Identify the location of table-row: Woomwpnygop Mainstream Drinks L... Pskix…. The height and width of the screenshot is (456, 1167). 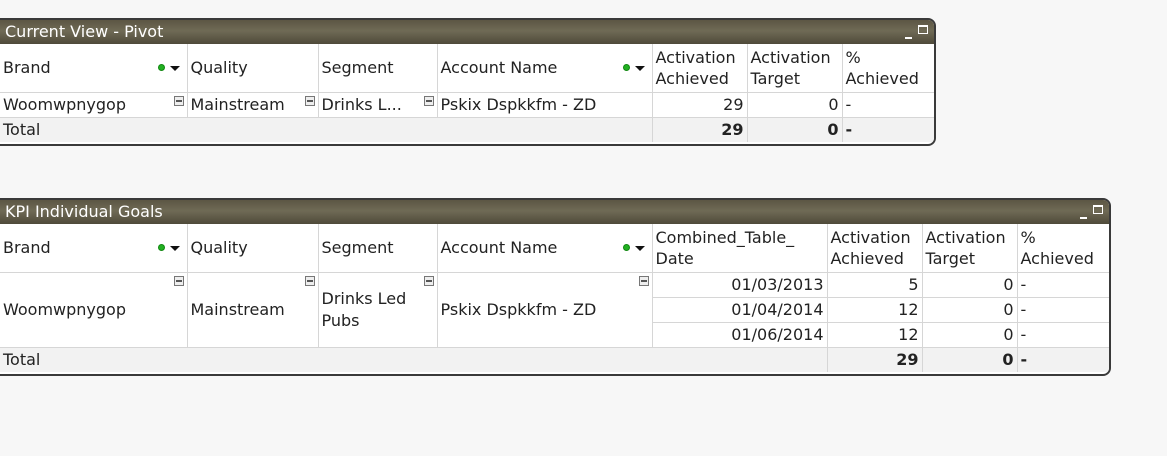
(467, 105).